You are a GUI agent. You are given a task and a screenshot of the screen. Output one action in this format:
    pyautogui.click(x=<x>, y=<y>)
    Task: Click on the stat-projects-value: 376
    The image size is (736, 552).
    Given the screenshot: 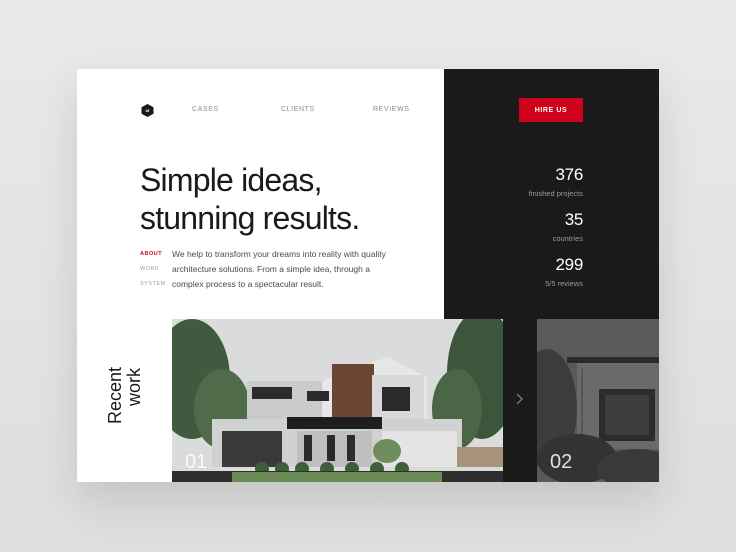 What is the action you would take?
    pyautogui.click(x=569, y=174)
    